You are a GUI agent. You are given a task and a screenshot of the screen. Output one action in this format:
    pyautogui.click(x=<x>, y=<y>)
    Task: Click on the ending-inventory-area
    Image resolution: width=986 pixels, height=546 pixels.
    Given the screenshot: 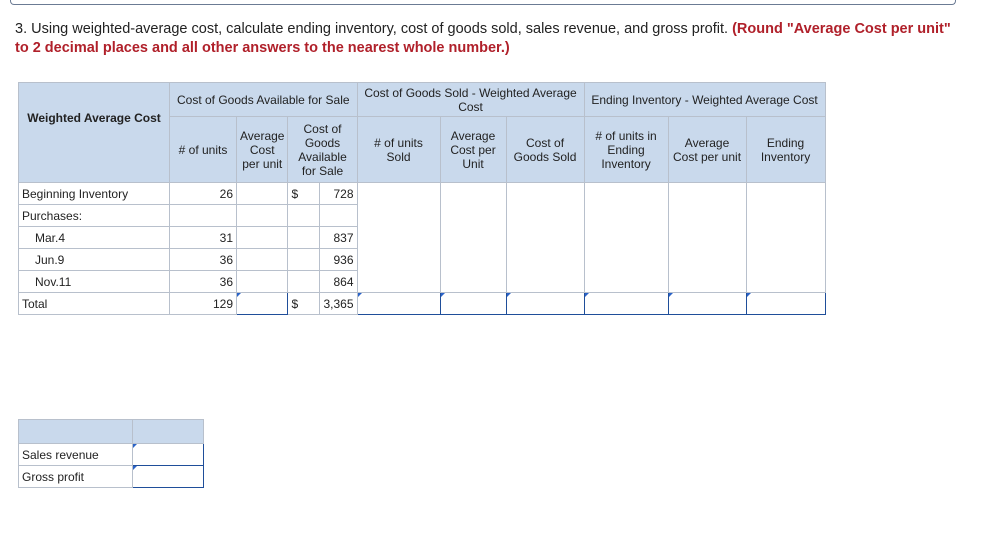 What is the action you would take?
    pyautogui.click(x=785, y=237)
    